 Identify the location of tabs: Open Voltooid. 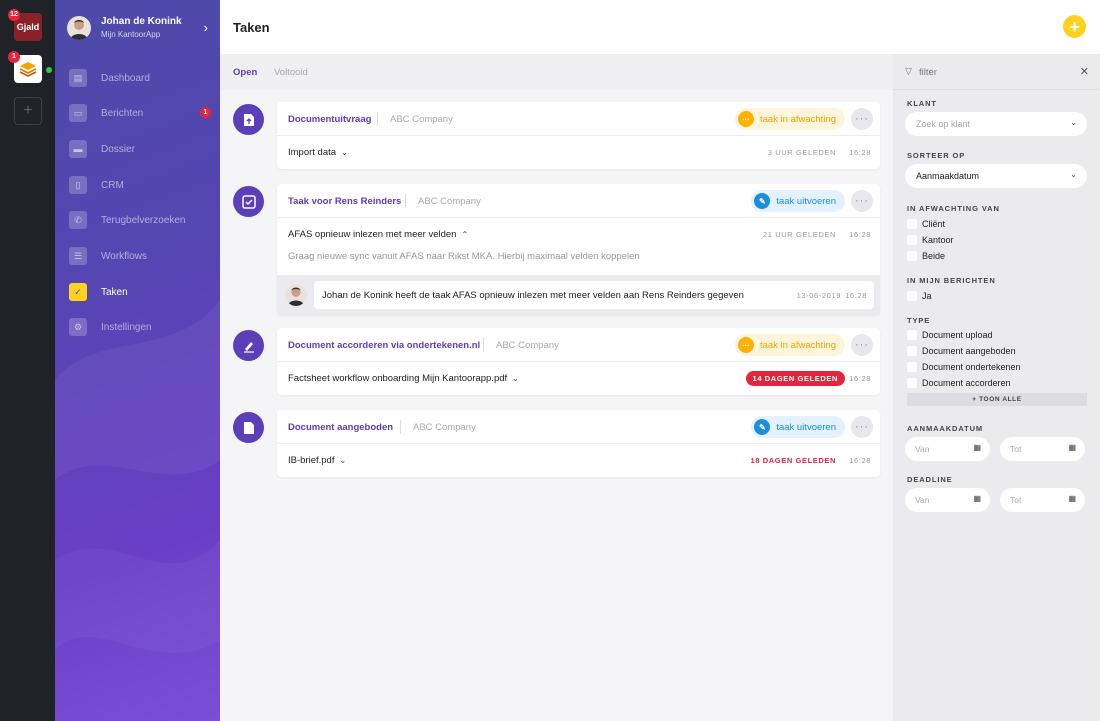
(556, 72).